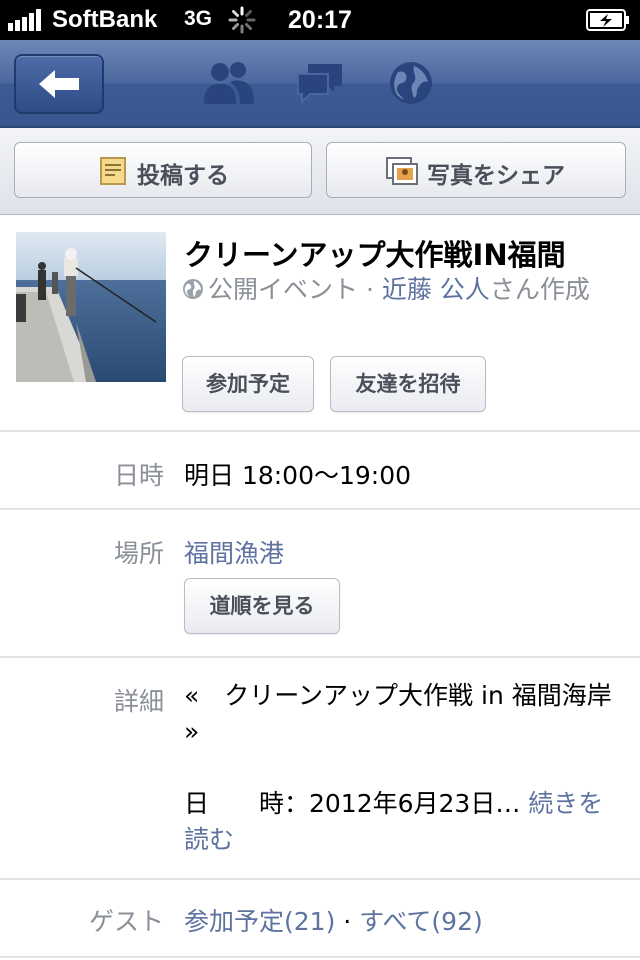  I want to click on status-bar: SoftBank 3G 20:17, so click(320, 20).